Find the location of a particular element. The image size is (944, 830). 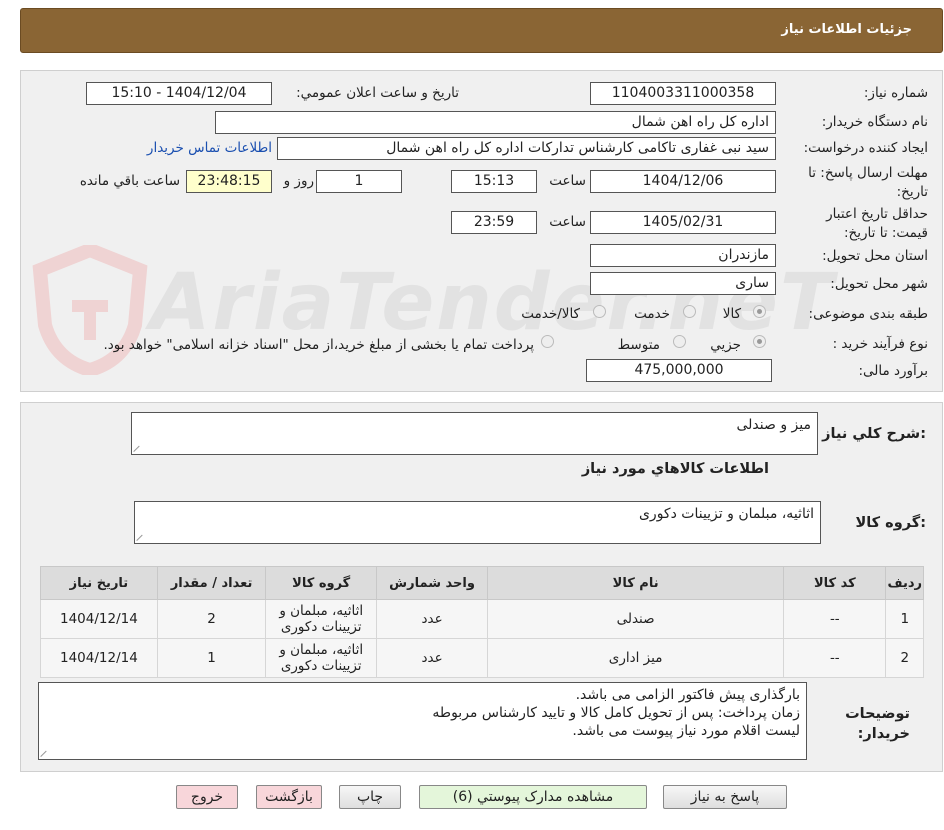

remaining-time-field: 23:48:15 is located at coordinates (229, 181).